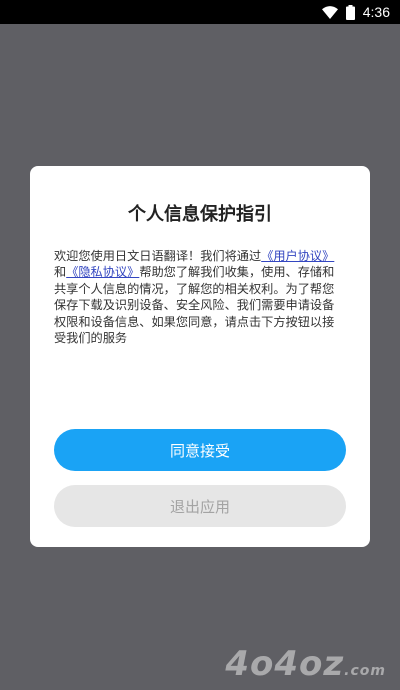 The width and height of the screenshot is (400, 690). What do you see at coordinates (329, 12) in the screenshot?
I see `wifi-icon` at bounding box center [329, 12].